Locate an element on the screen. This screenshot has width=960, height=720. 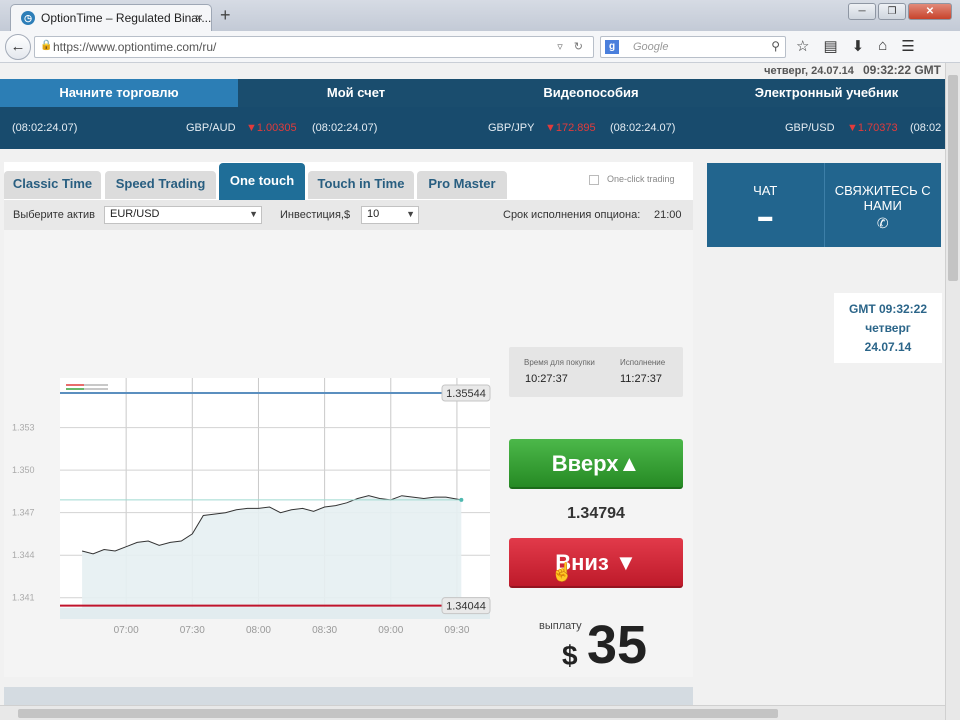
ticker-pair: GBP/JPY is located at coordinates (511, 128).